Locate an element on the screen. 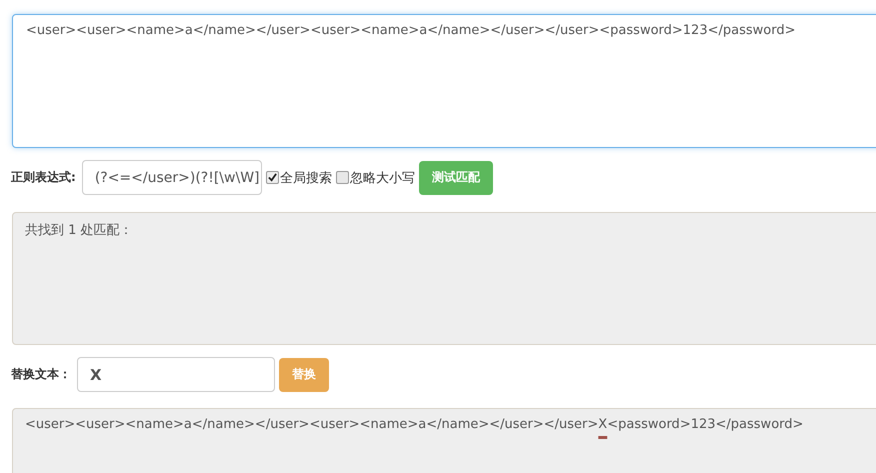 This screenshot has height=473, width=876. option-checkbox: 全局搜索 is located at coordinates (299, 177).